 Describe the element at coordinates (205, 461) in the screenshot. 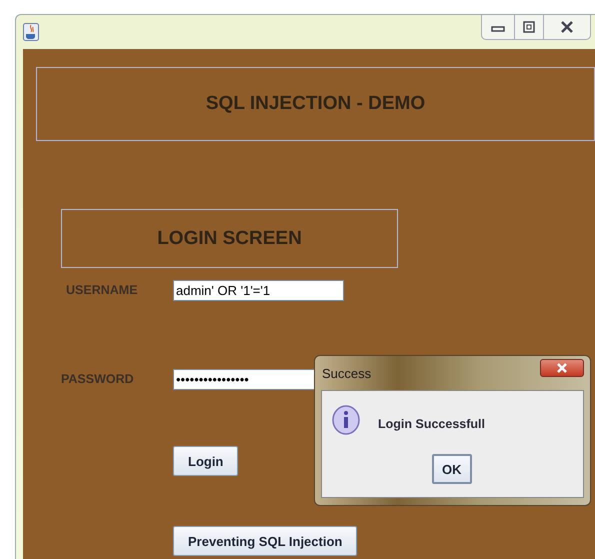

I see `login-button: Login` at that location.